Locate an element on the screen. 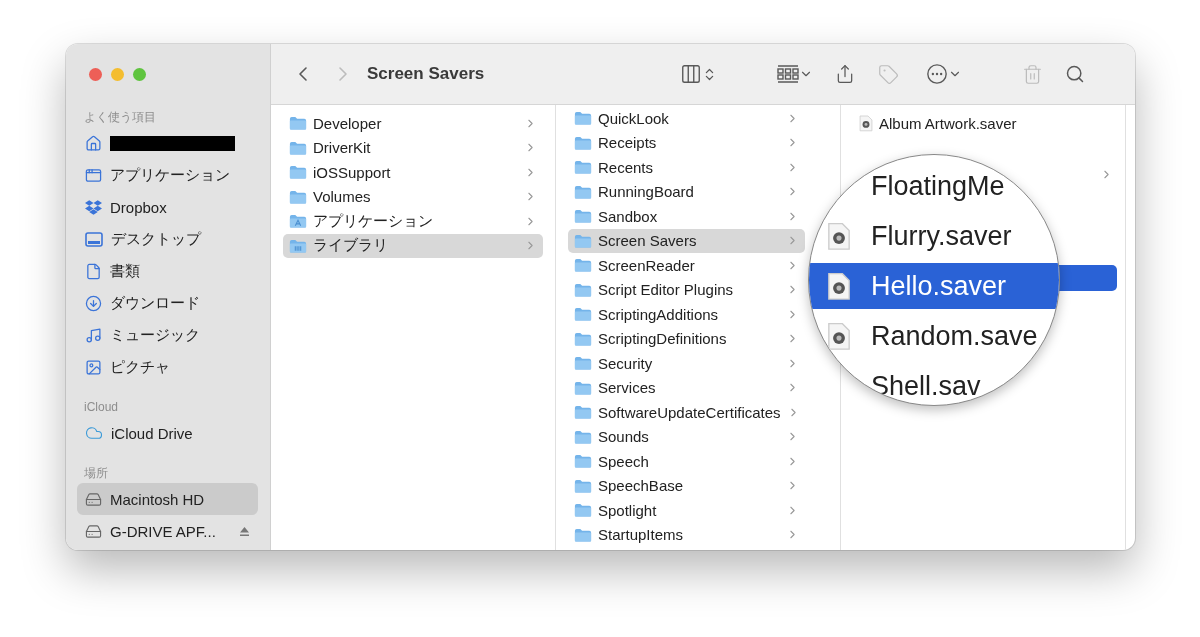  file-row: Album Artwork.saver is located at coordinates (983, 123).